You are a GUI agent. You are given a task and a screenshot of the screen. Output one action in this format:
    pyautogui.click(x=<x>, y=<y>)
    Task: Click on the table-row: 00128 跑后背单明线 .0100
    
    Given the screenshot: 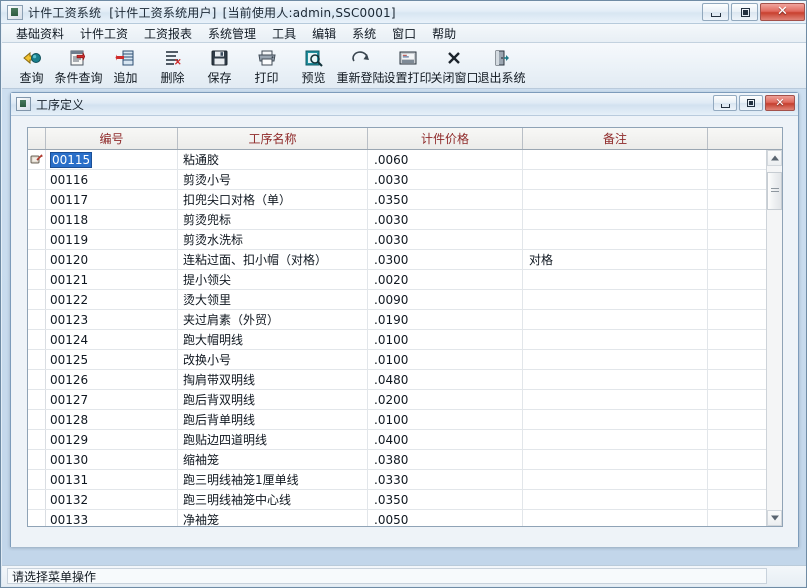 What is the action you would take?
    pyautogui.click(x=397, y=420)
    